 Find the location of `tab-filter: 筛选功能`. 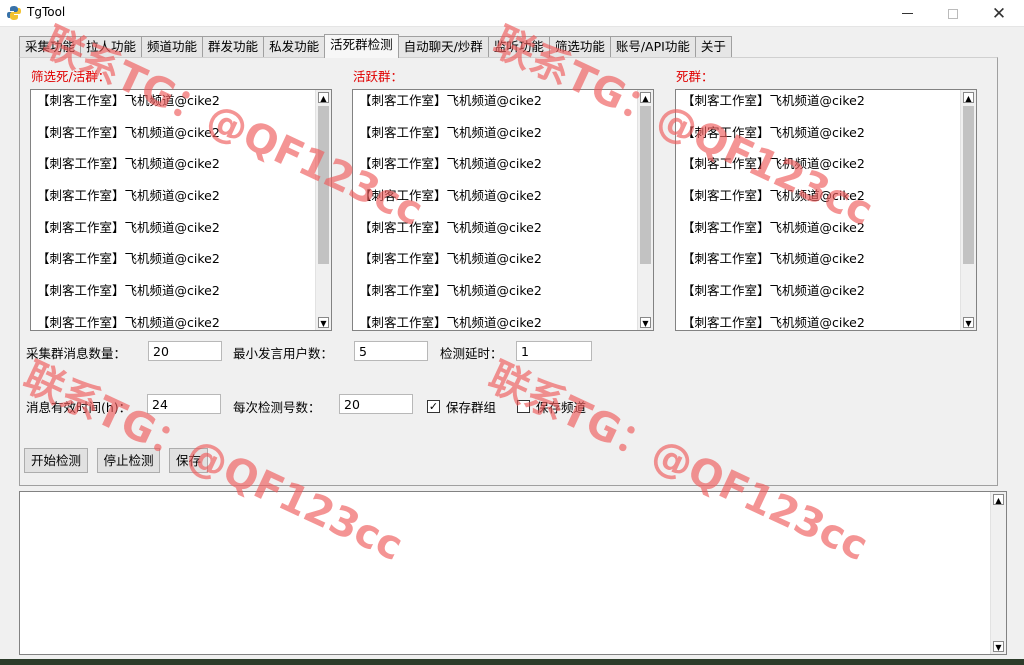

tab-filter: 筛选功能 is located at coordinates (579, 47).